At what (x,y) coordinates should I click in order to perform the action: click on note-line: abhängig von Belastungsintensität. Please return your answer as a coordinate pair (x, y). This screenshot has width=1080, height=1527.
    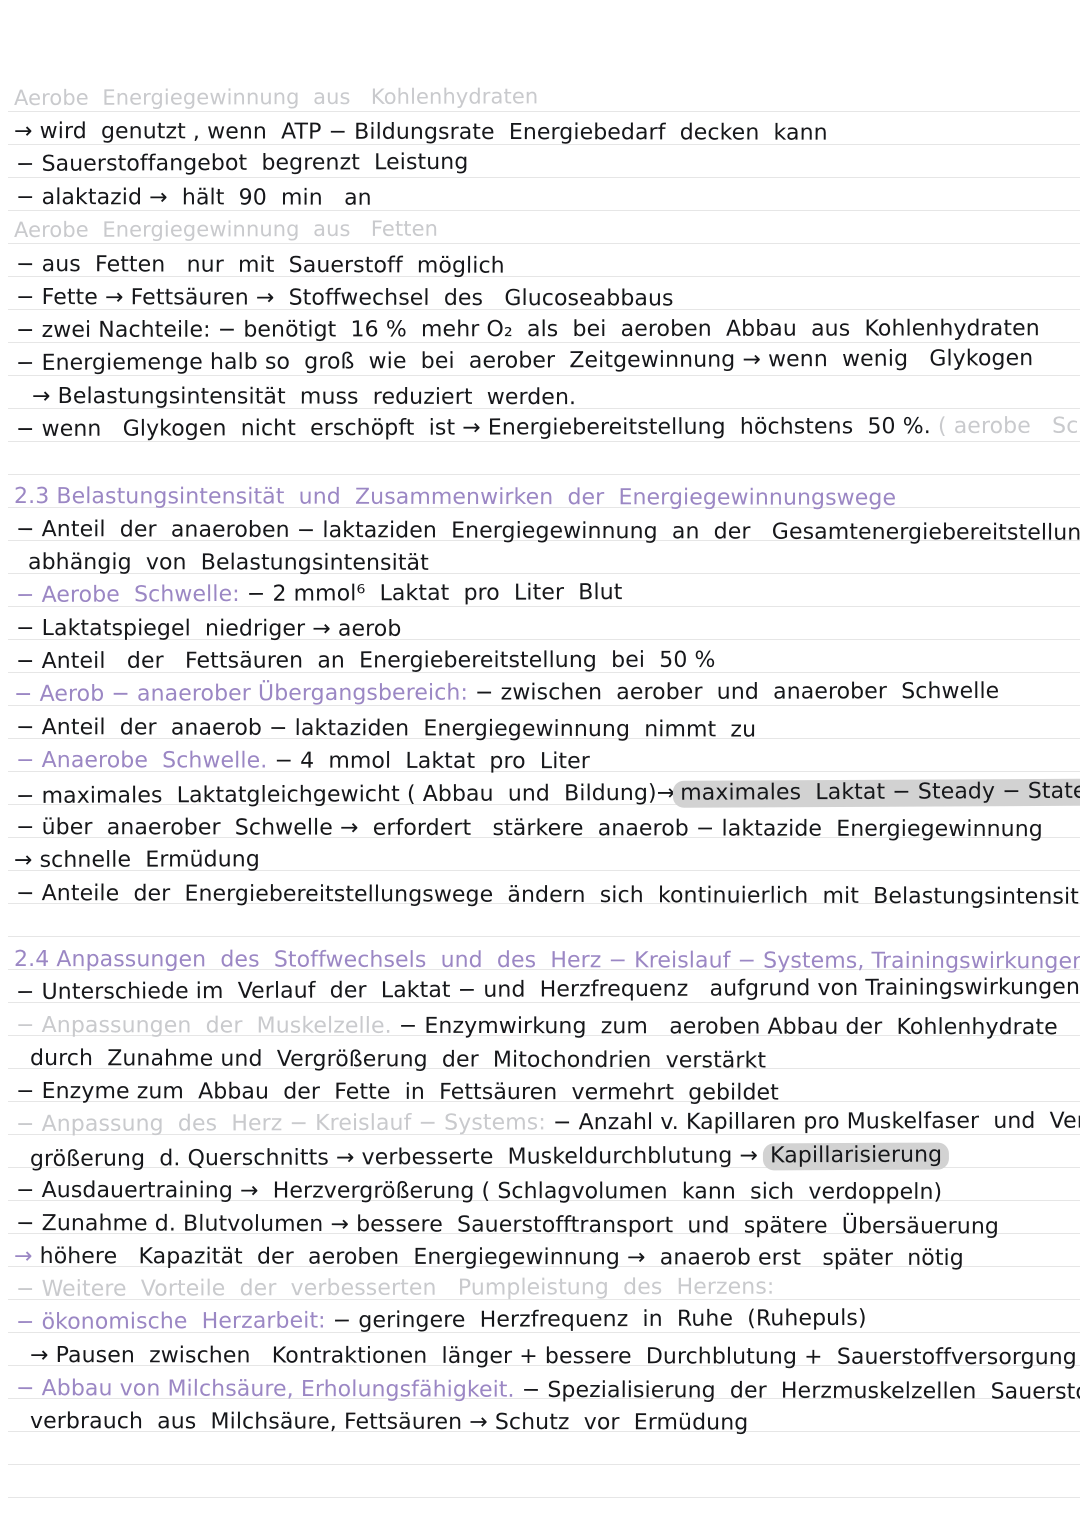
    Looking at the image, I should click on (228, 563).